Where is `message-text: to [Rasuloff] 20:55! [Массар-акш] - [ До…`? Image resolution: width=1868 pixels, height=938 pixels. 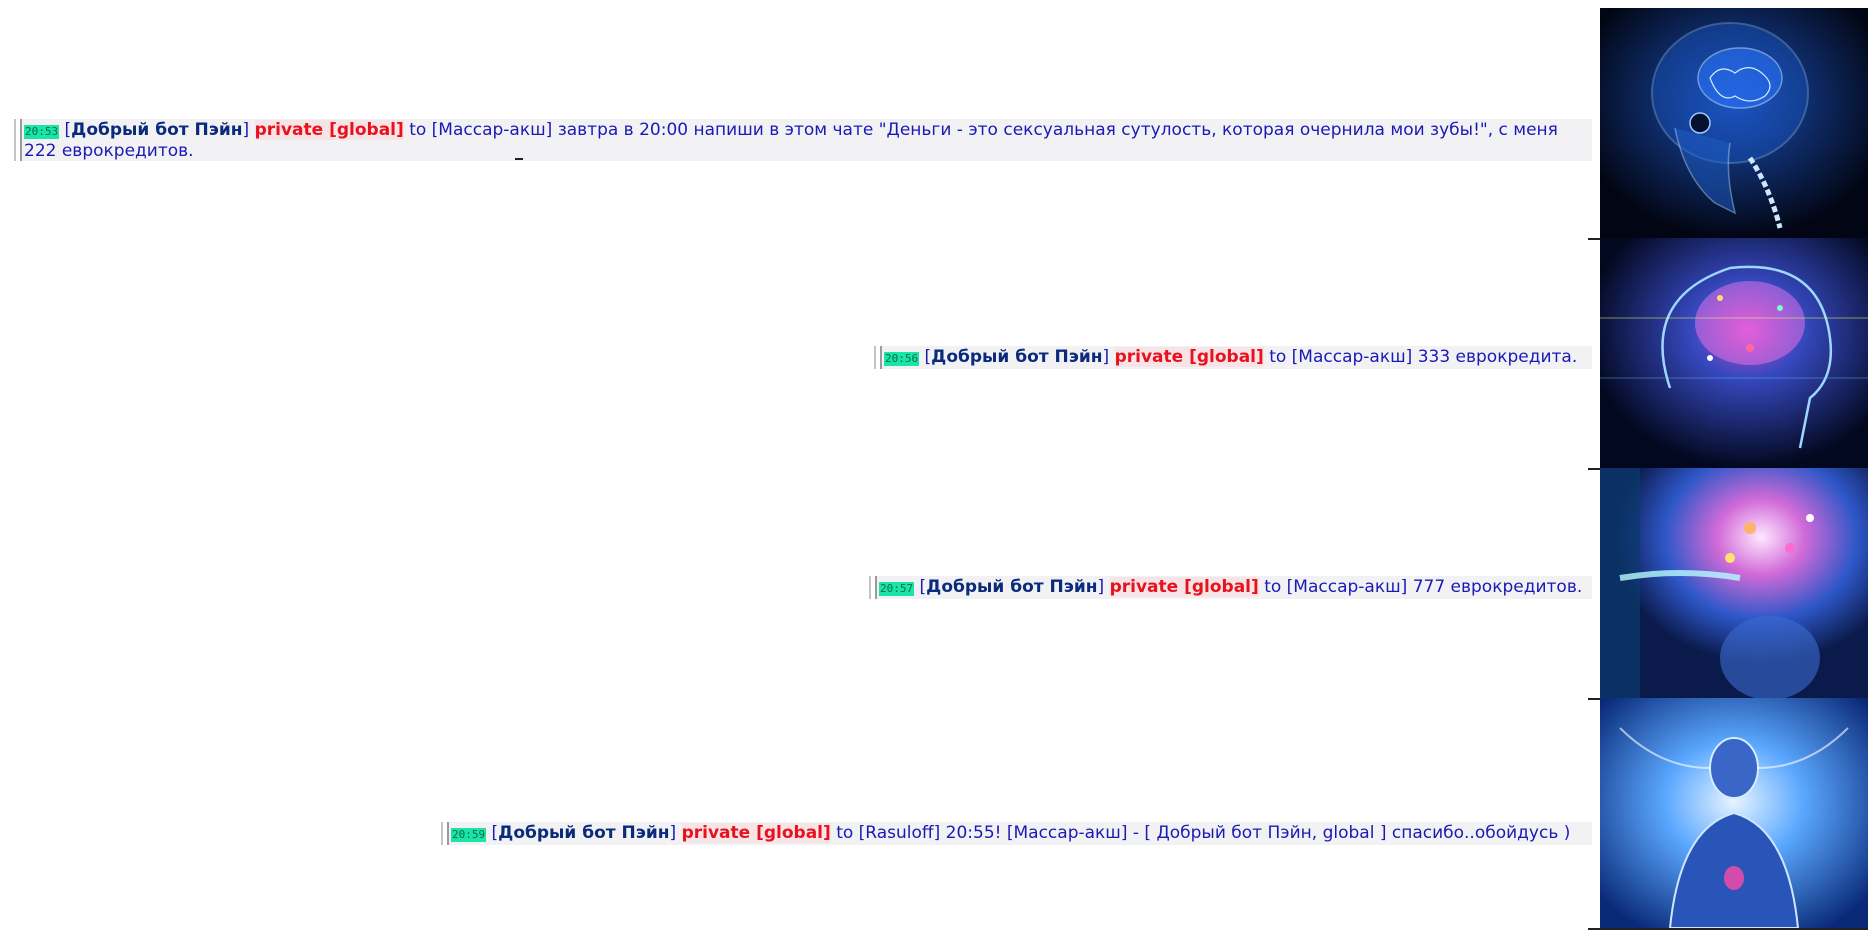 message-text: to [Rasuloff] 20:55! [Массар-акш] - [ До… is located at coordinates (1203, 833).